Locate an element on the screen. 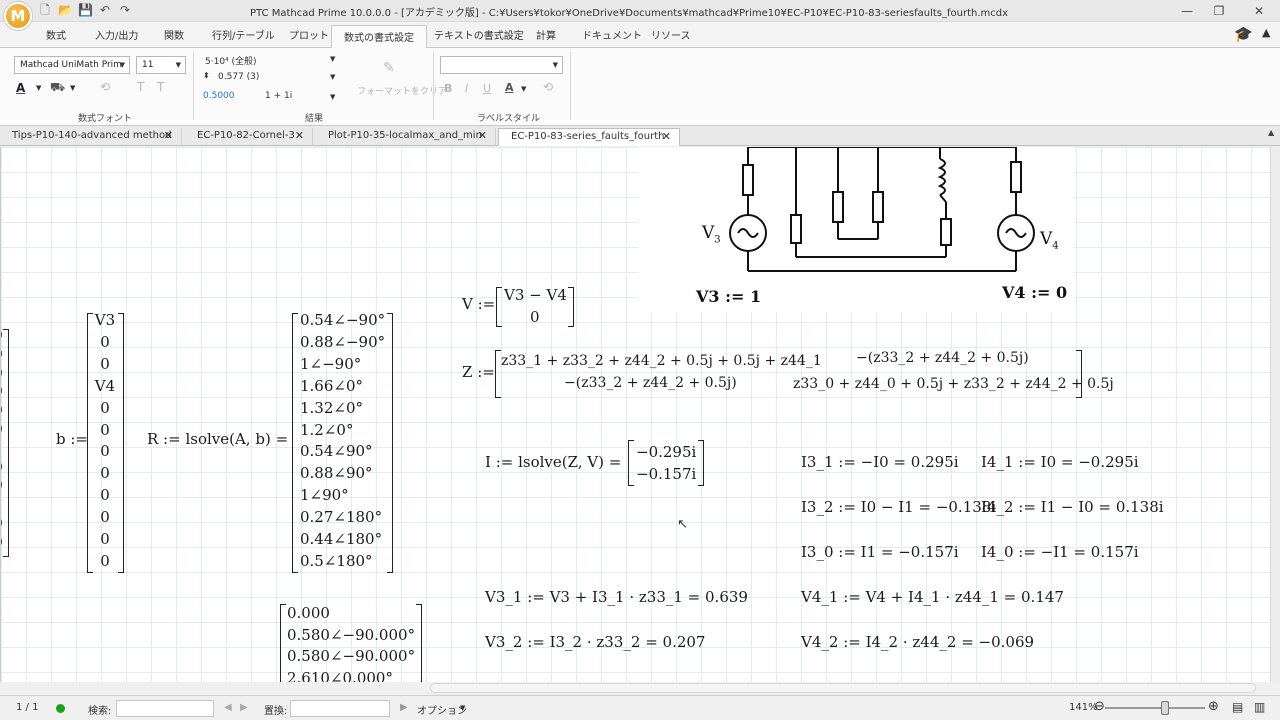  math-font-size-select: 11 ▼ is located at coordinates (161, 65).